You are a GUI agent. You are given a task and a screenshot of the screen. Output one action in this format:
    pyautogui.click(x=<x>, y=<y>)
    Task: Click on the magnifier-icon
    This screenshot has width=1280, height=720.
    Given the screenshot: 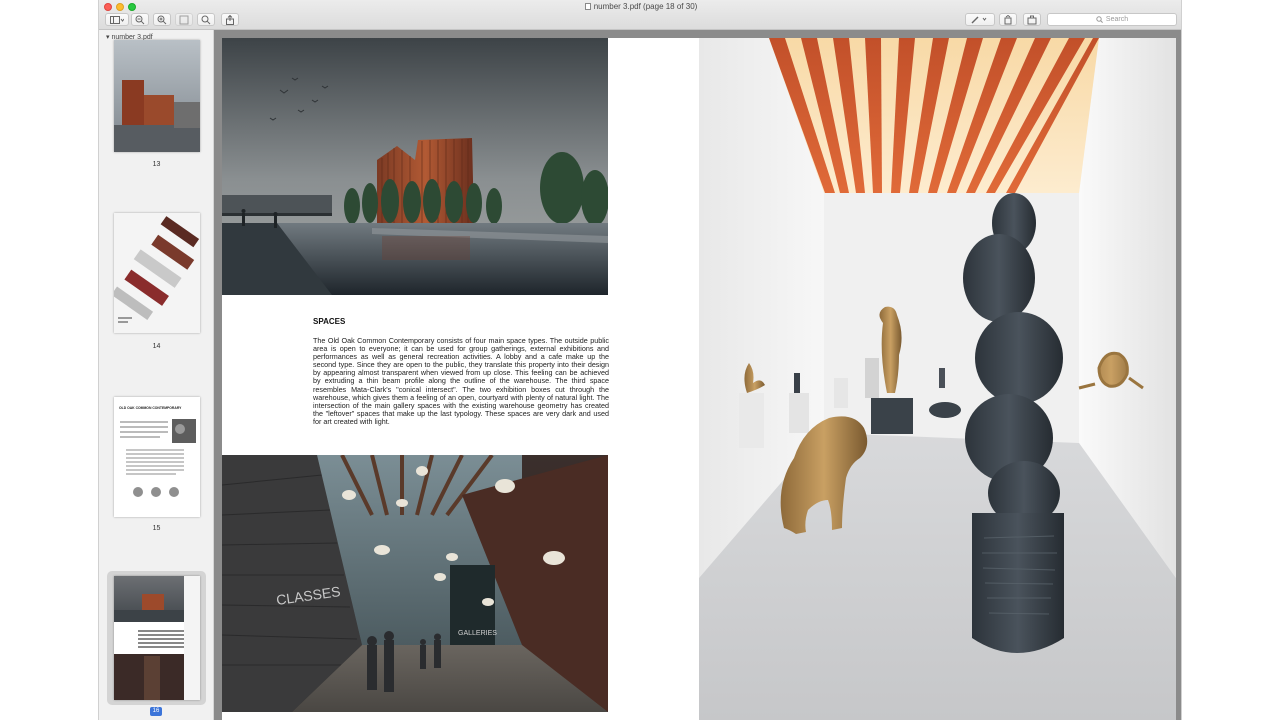 What is the action you would take?
    pyautogui.click(x=206, y=19)
    